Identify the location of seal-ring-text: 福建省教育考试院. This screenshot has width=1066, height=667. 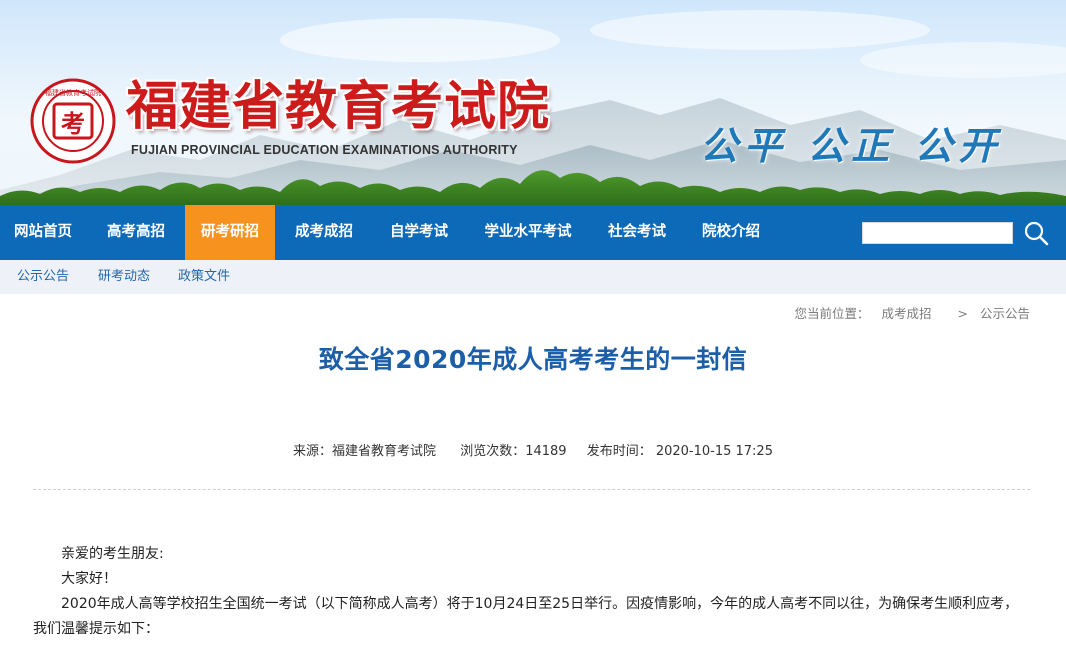
(73, 92).